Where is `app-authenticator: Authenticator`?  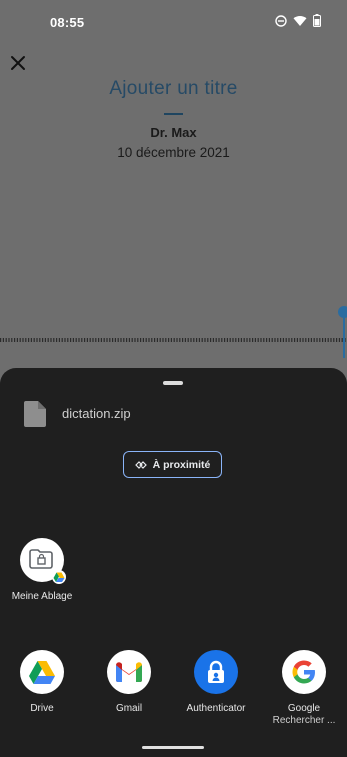
app-authenticator: Authenticator is located at coordinates (216, 682).